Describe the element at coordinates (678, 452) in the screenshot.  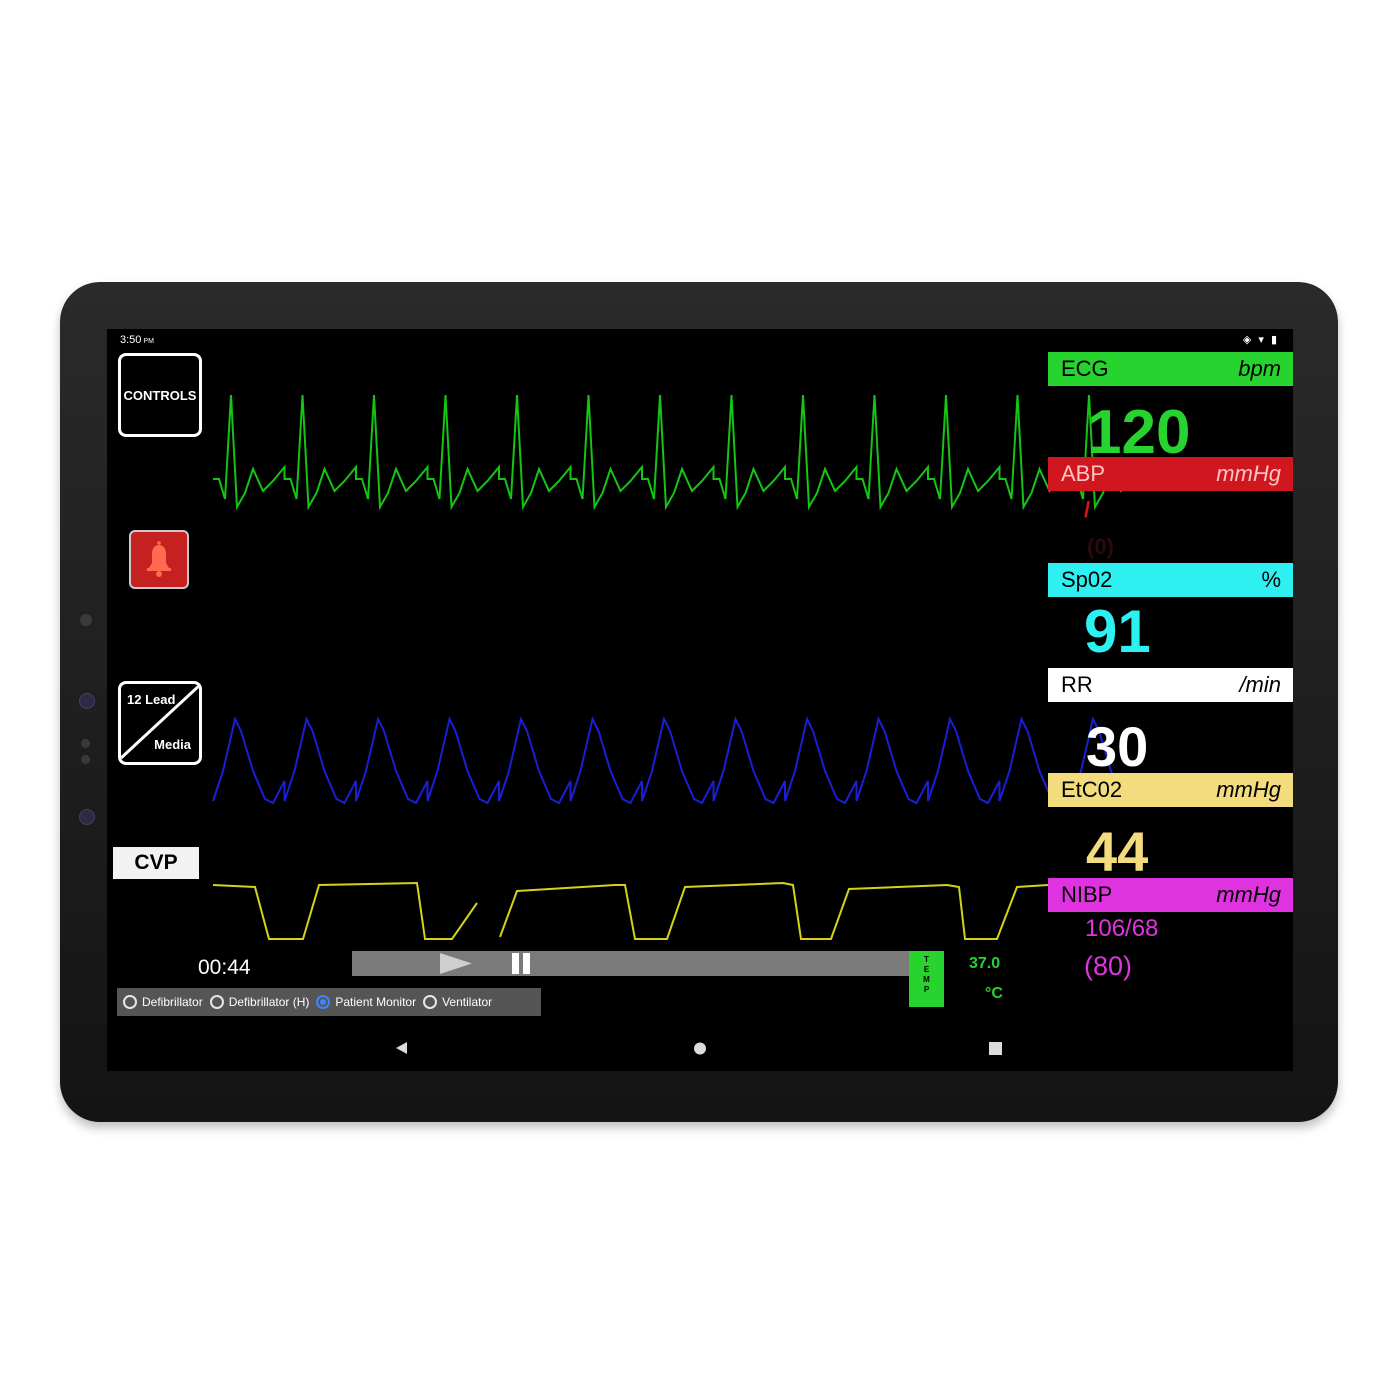
I see `ecg-waveform` at that location.